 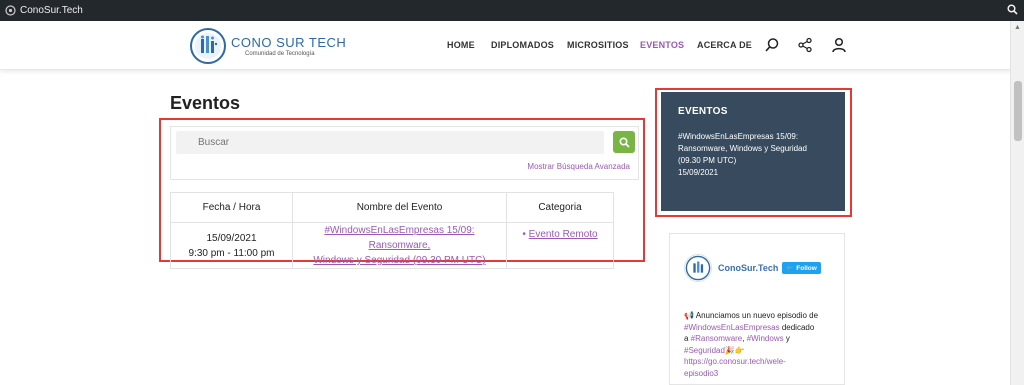 What do you see at coordinates (399, 207) in the screenshot?
I see `column-header-event-name: Nombre del Evento` at bounding box center [399, 207].